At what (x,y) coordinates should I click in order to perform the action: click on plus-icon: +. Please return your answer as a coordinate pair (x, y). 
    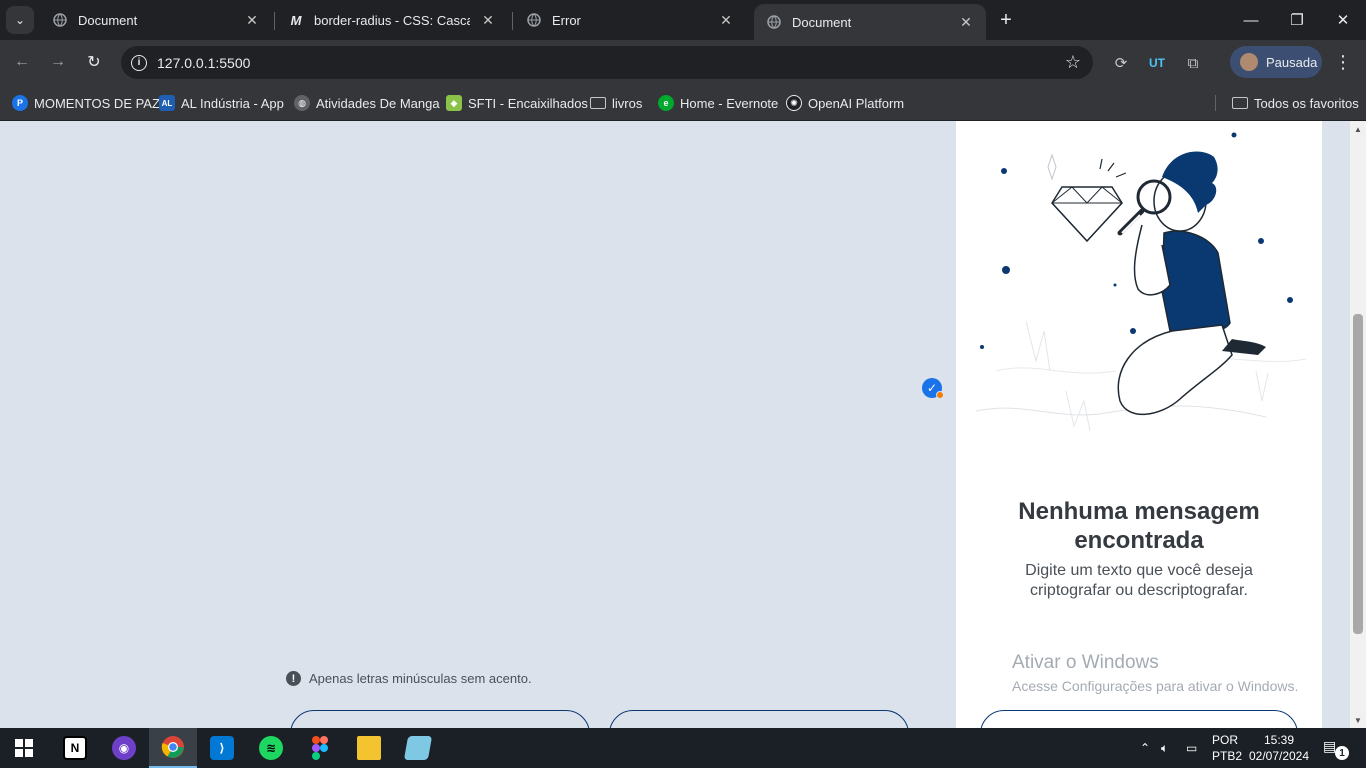
    Looking at the image, I should click on (1006, 19).